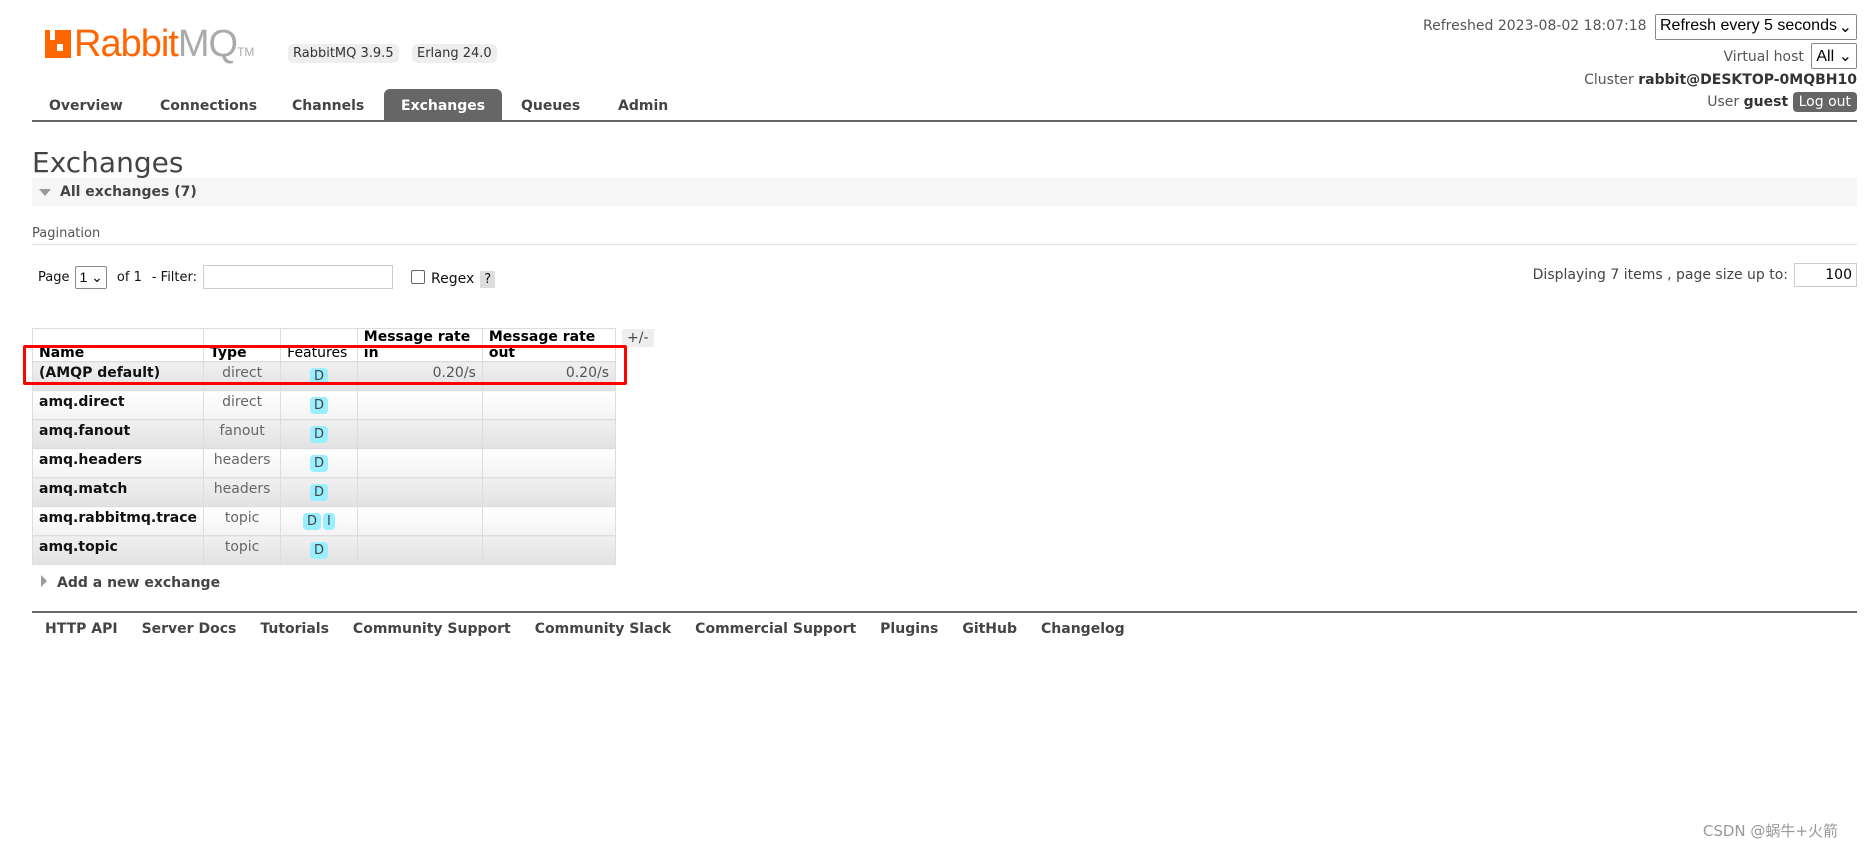 This screenshot has height=850, width=1864. Describe the element at coordinates (294, 629) in the screenshot. I see `footer-link: Tutorials` at that location.